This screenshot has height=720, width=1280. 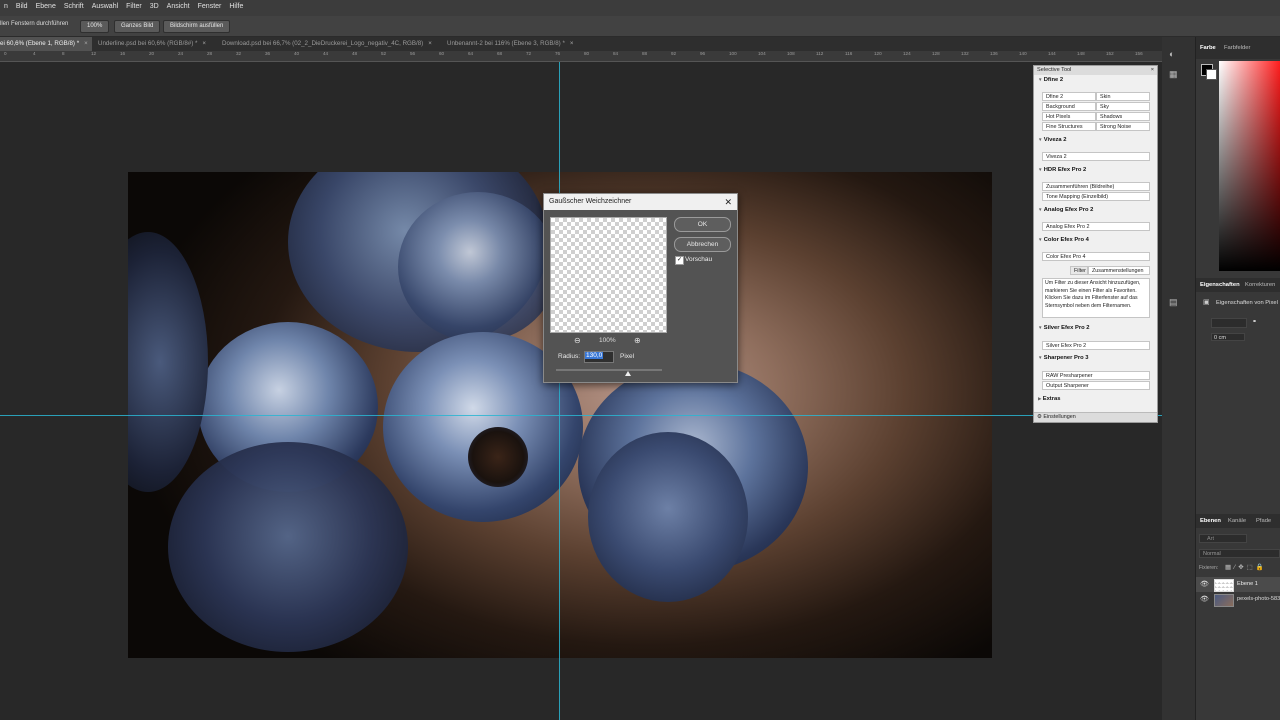 I want to click on properties-icon: ▤, so click(x=1173, y=302).